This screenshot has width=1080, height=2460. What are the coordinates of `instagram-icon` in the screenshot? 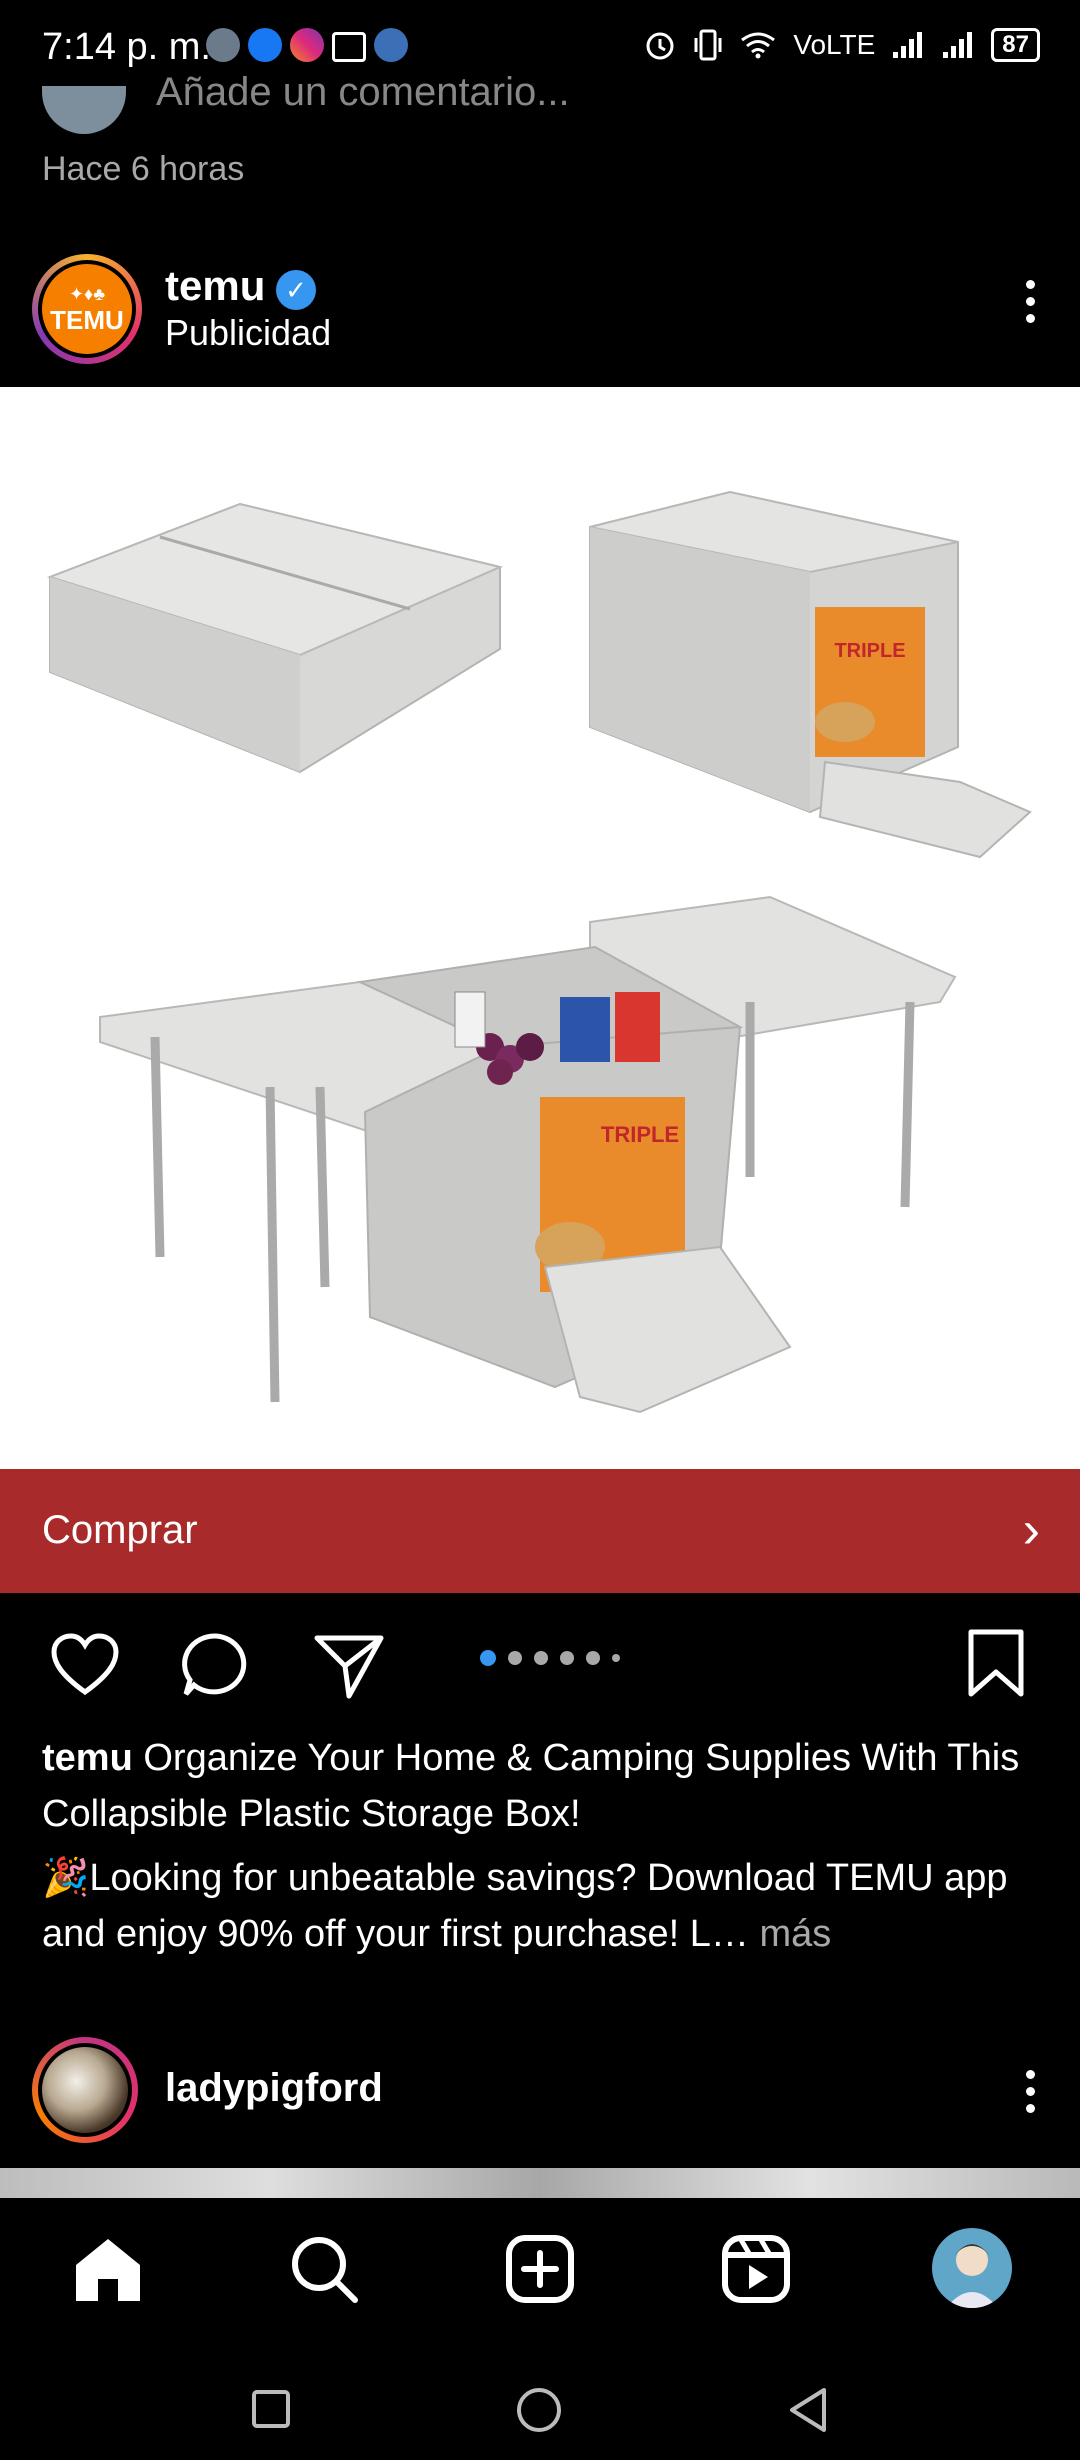 It's located at (307, 45).